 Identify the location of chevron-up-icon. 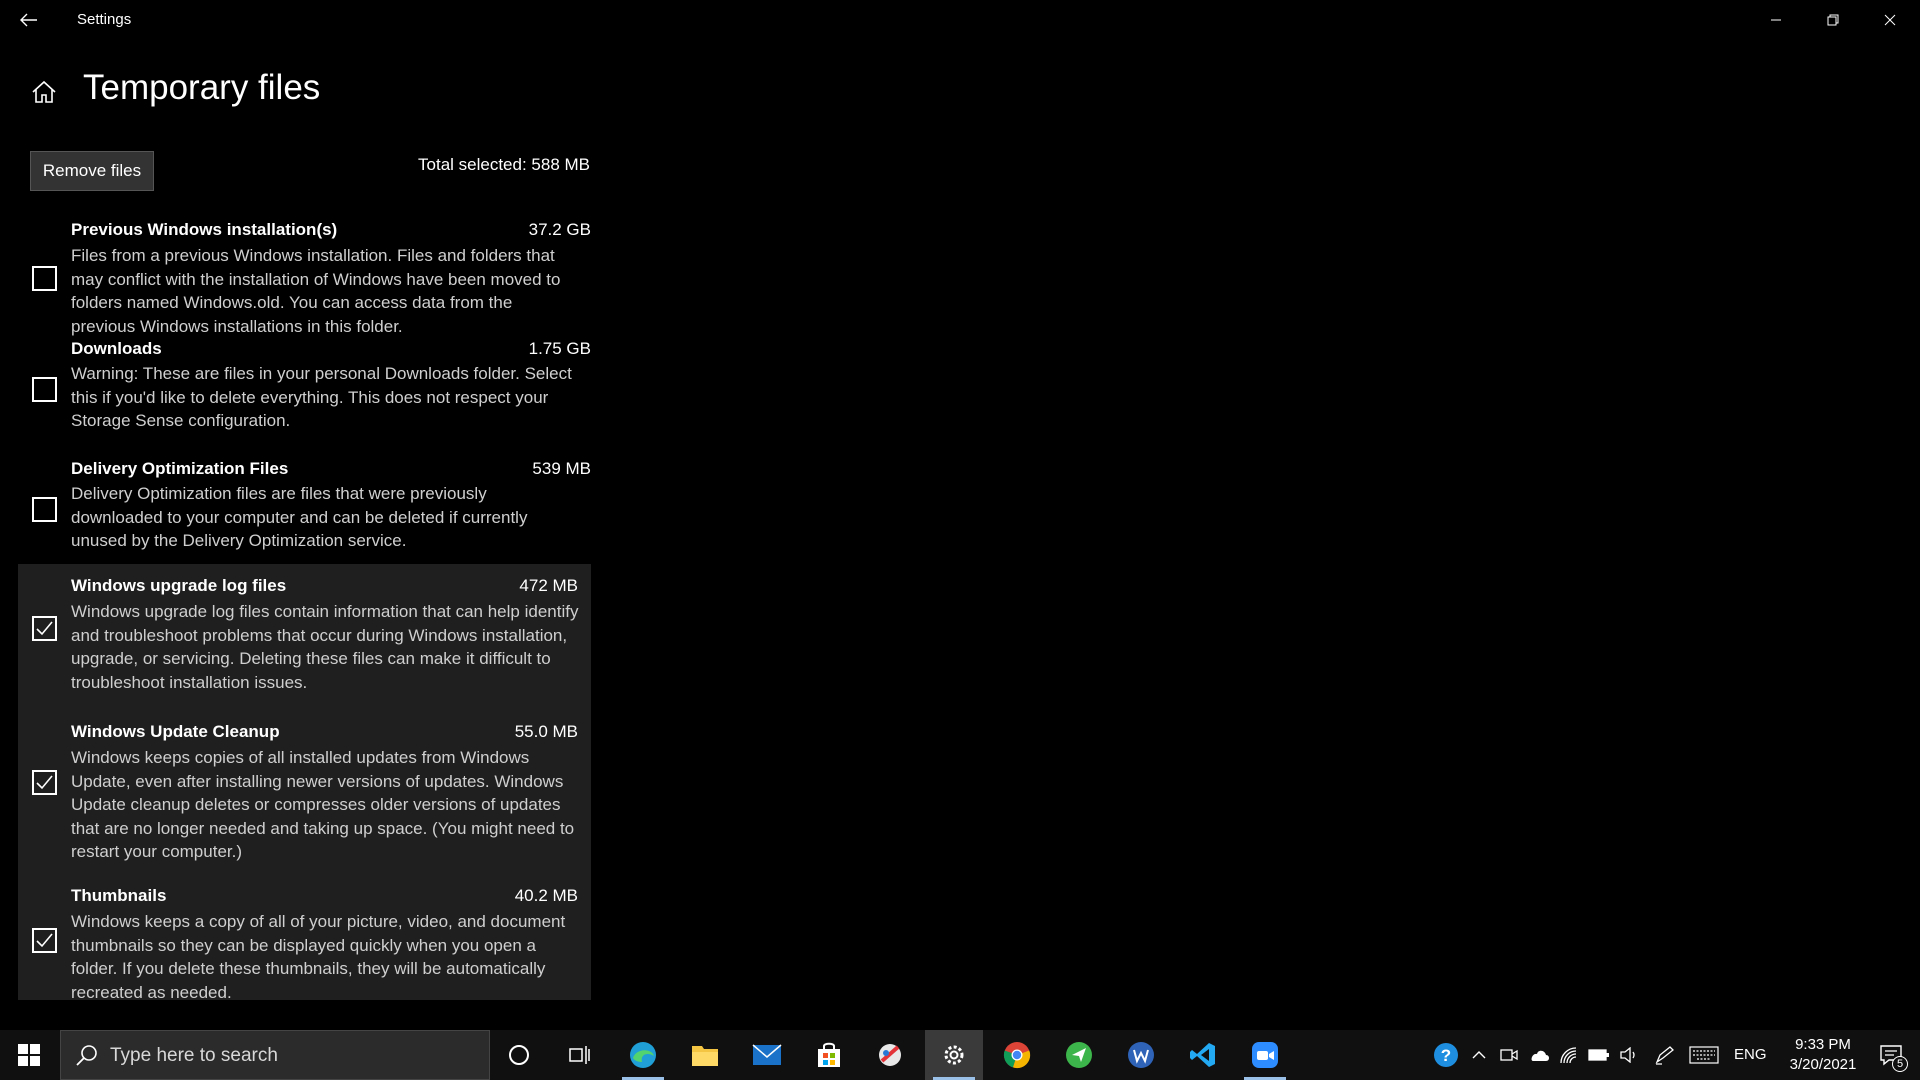
(1479, 1055).